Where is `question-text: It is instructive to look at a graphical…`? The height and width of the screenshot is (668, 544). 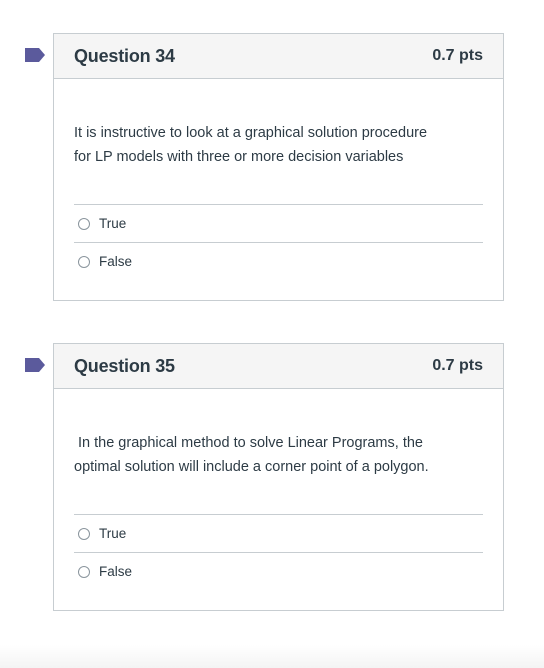
question-text: It is instructive to look at a graphical… is located at coordinates (278, 122).